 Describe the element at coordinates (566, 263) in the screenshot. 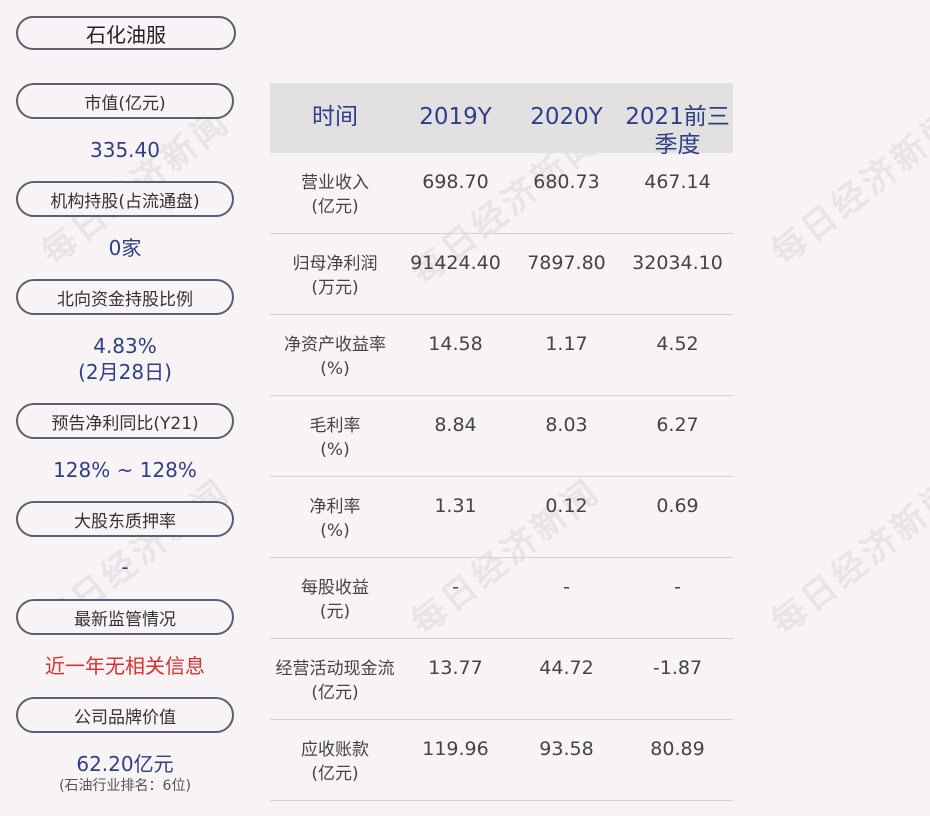

I see `cell-value: 7897.80` at that location.